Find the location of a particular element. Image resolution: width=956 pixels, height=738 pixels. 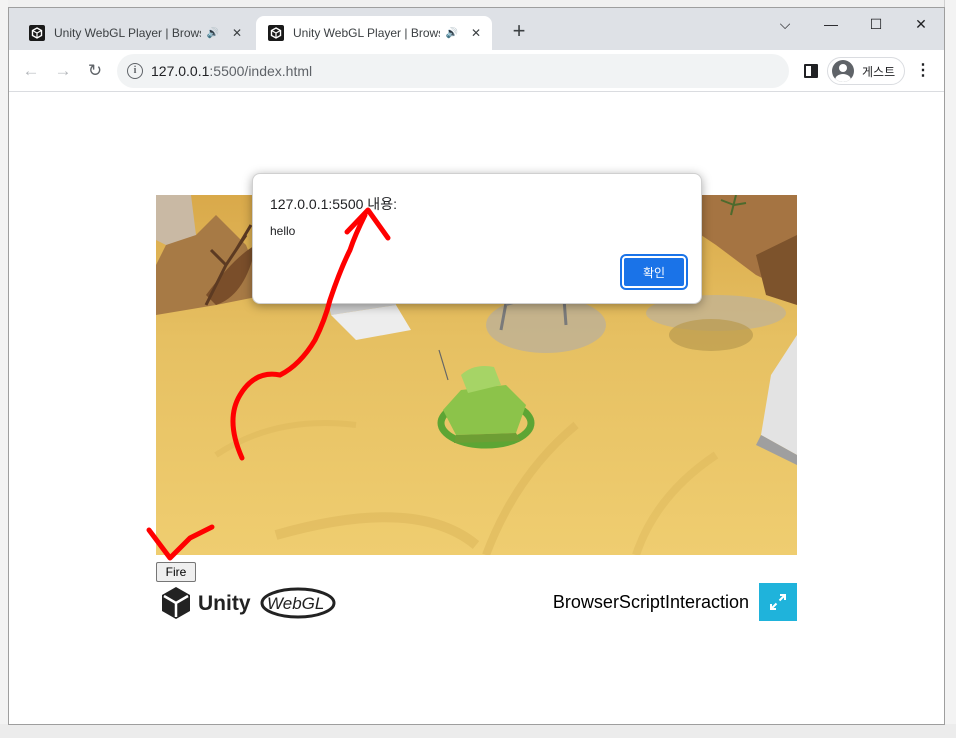

alert-dialog: 127.0.0.1:5500 내용: hello 확인 is located at coordinates (477, 238).